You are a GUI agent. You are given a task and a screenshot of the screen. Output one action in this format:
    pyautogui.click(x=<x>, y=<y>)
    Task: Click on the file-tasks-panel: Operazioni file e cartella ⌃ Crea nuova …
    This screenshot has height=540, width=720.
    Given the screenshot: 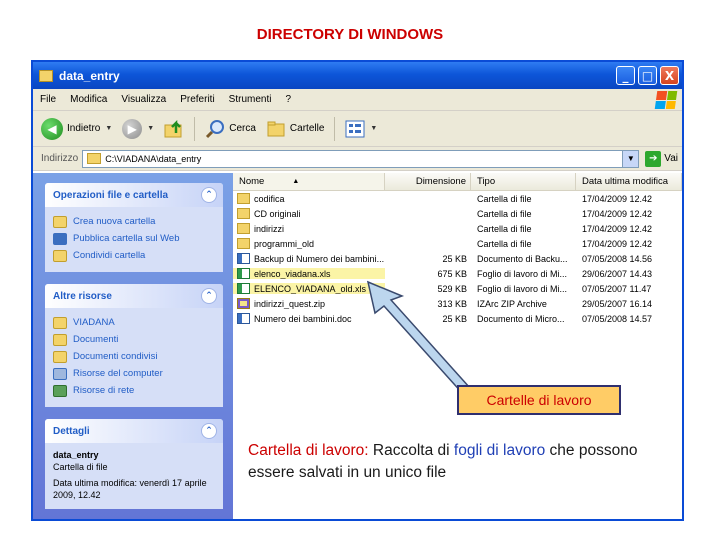 What is the action you would take?
    pyautogui.click(x=134, y=227)
    